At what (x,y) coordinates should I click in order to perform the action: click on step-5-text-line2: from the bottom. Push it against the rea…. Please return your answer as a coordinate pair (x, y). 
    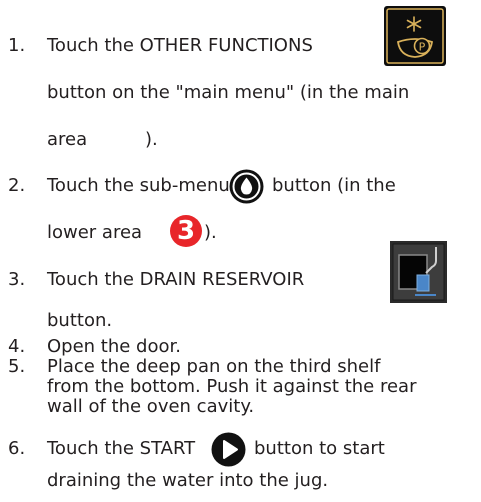
    Looking at the image, I should click on (232, 386).